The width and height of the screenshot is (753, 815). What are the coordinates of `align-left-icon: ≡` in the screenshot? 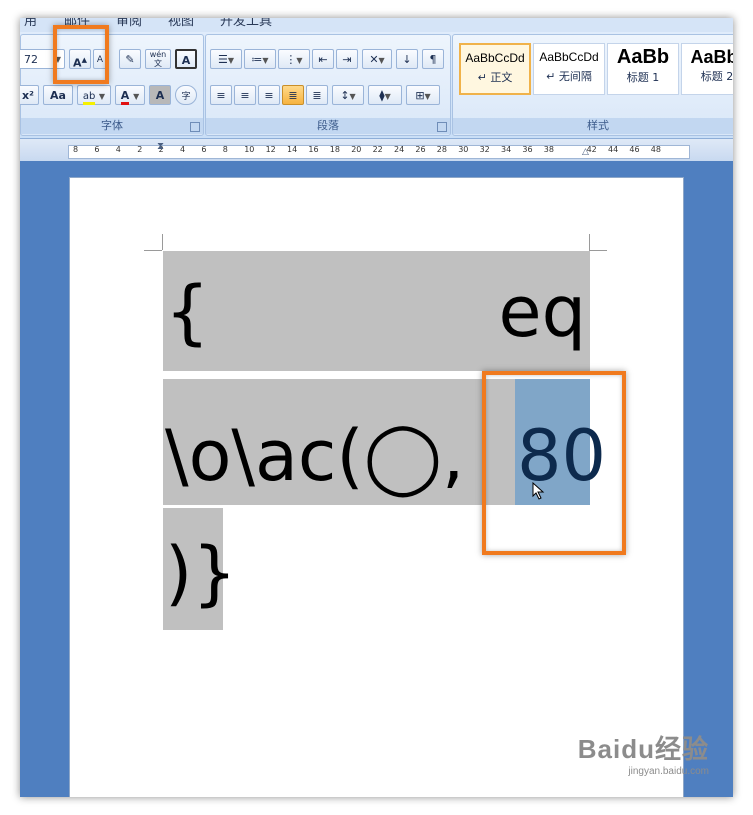 It's located at (221, 95).